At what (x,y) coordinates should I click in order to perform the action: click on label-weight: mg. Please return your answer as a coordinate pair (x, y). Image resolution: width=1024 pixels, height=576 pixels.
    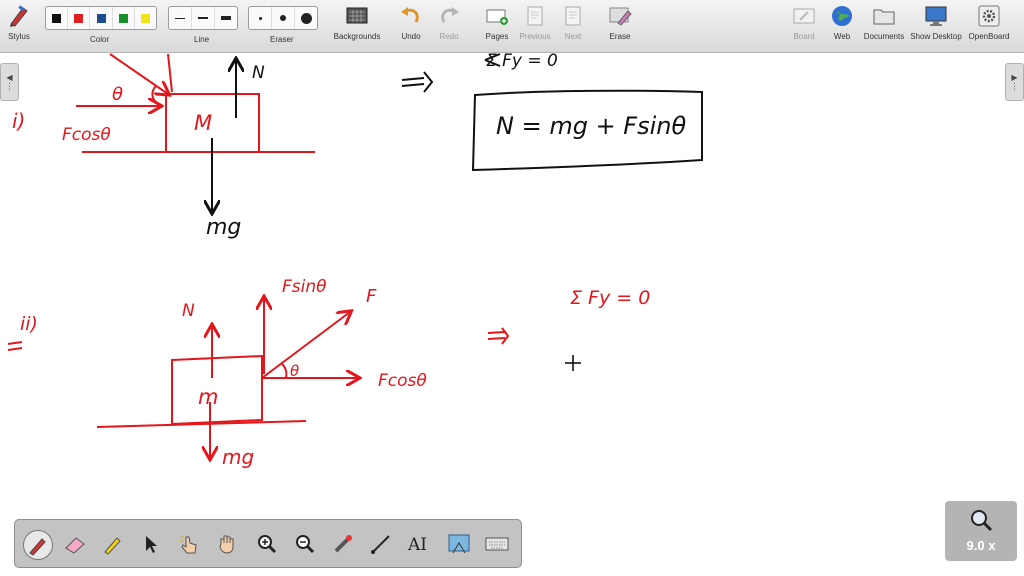
    Looking at the image, I should click on (223, 227).